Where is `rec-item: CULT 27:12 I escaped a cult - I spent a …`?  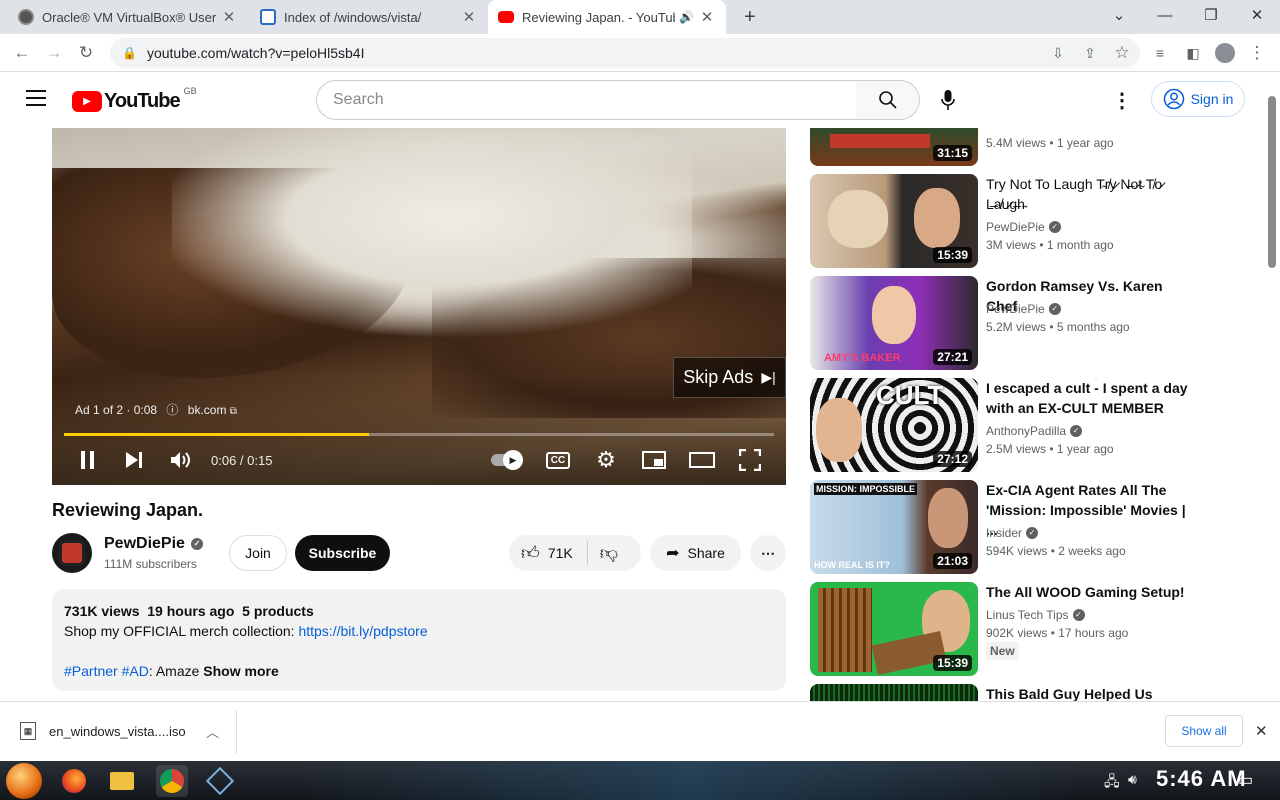
rec-item: CULT 27:12 I escaped a cult - I spent a … is located at coordinates (1030, 425).